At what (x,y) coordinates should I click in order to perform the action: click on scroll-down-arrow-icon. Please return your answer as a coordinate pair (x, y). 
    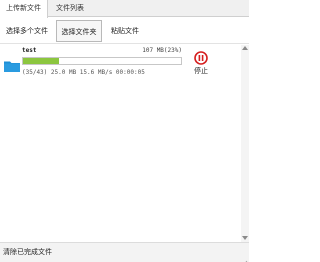
    Looking at the image, I should click on (245, 238).